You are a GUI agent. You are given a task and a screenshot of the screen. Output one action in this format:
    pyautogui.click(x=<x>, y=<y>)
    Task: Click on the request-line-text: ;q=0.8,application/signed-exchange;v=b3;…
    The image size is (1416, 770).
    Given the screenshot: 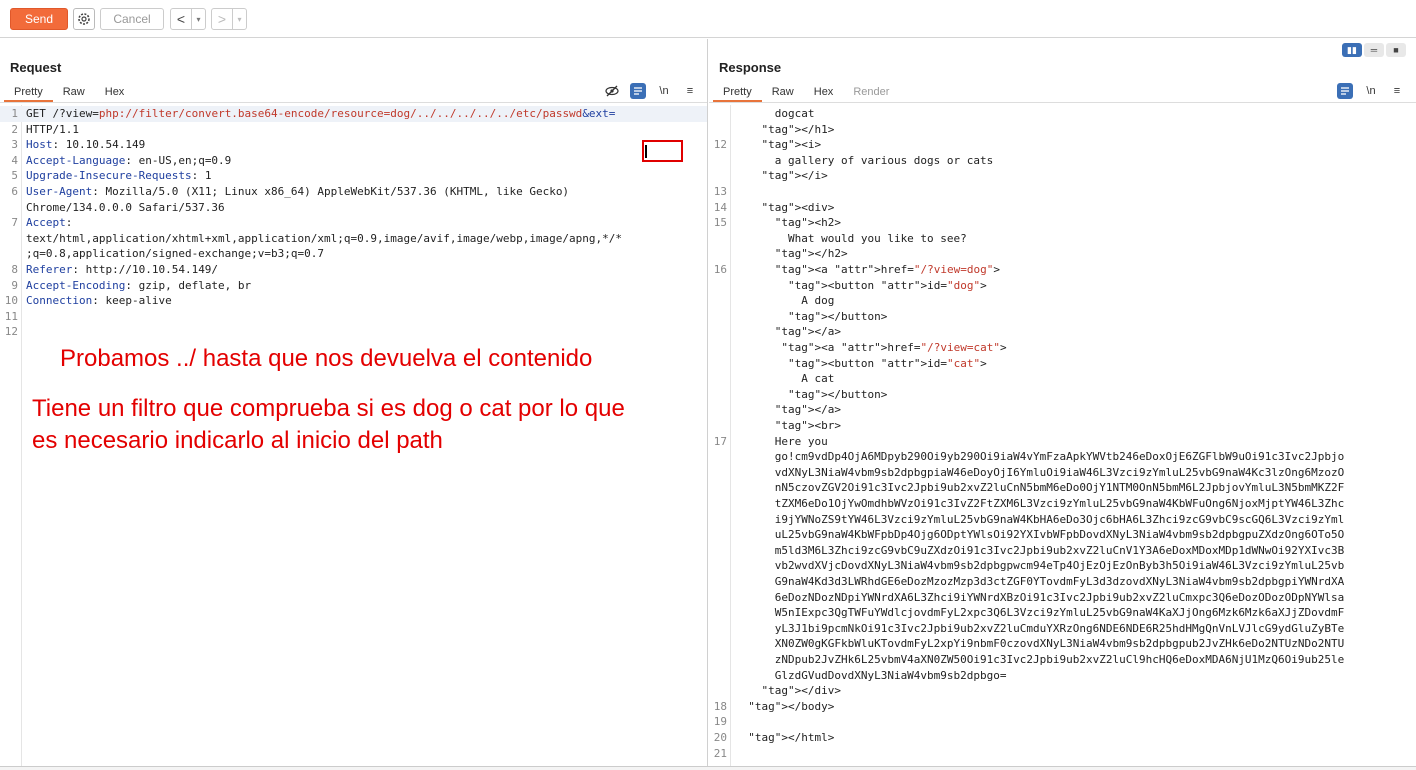 What is the action you would take?
    pyautogui.click(x=175, y=254)
    